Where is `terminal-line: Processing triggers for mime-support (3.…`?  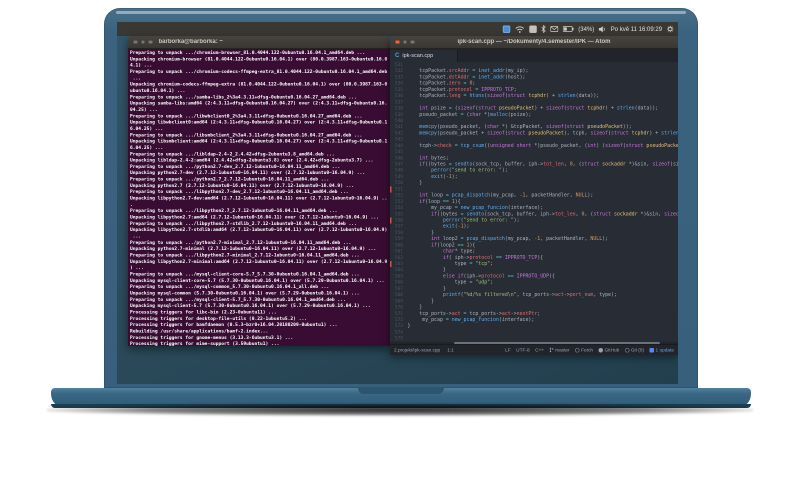 terminal-line: Processing triggers for mime-support (3.… is located at coordinates (205, 343).